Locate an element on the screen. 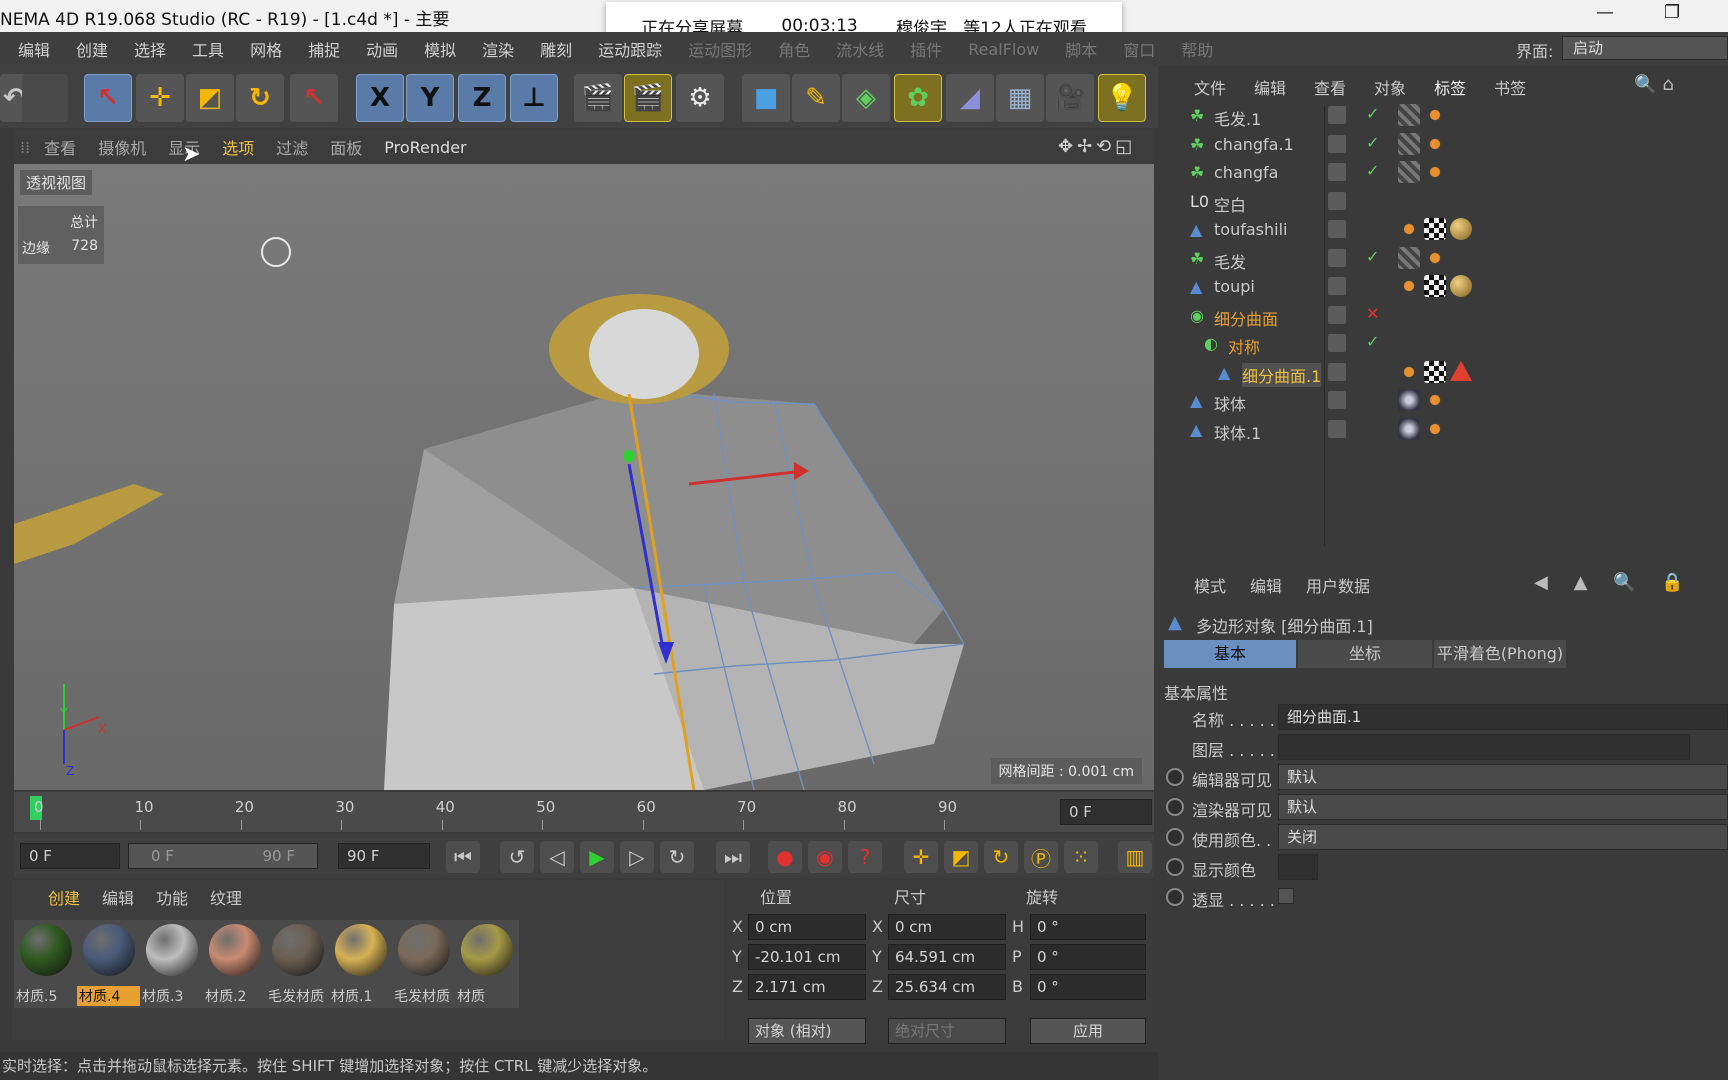  subdivision-icon: ◈ is located at coordinates (866, 98).